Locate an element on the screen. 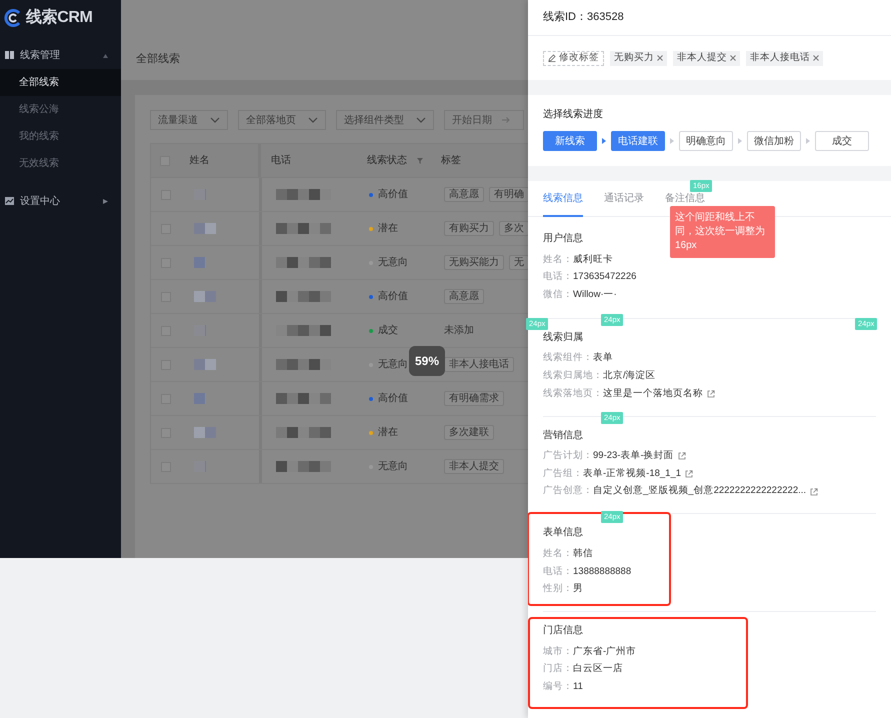 The image size is (891, 718). field-label: 性别： is located at coordinates (558, 589).